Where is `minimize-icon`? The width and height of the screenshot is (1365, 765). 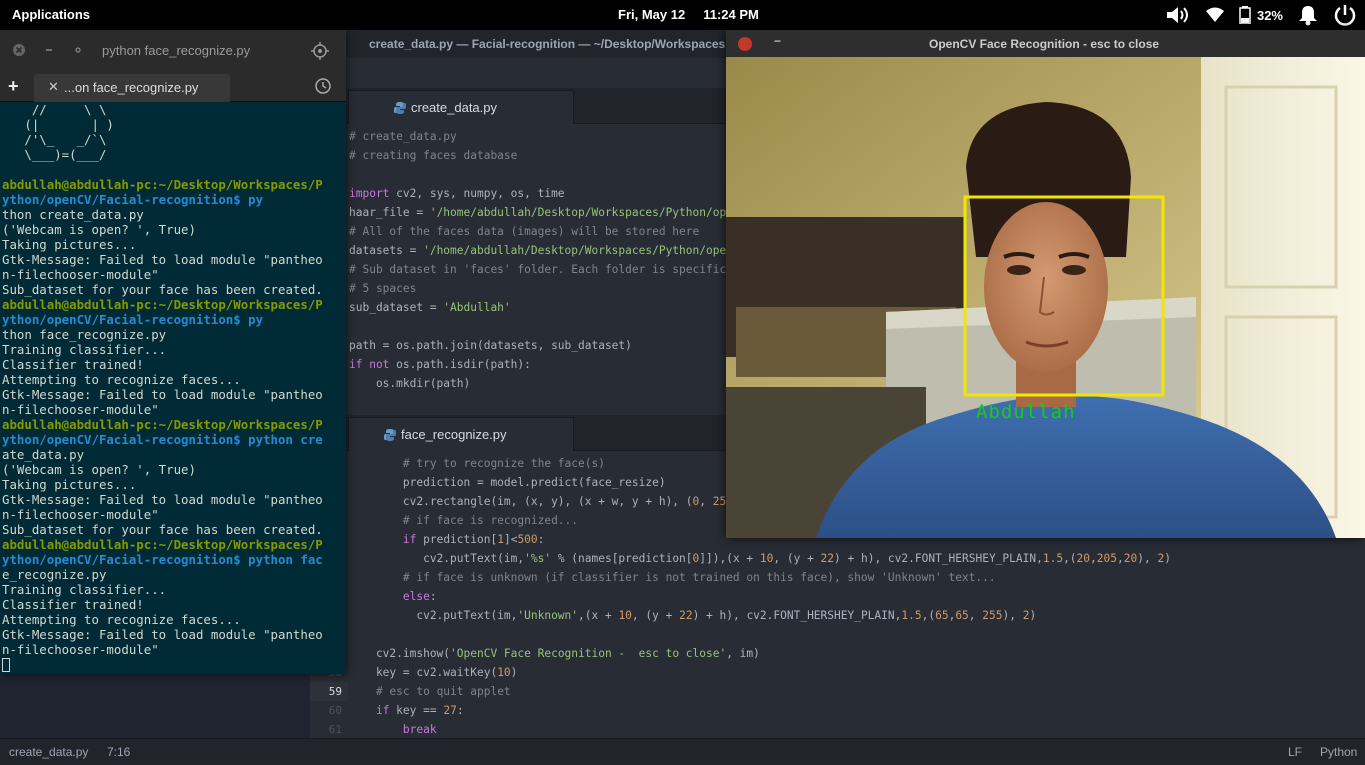
minimize-icon is located at coordinates (49, 51).